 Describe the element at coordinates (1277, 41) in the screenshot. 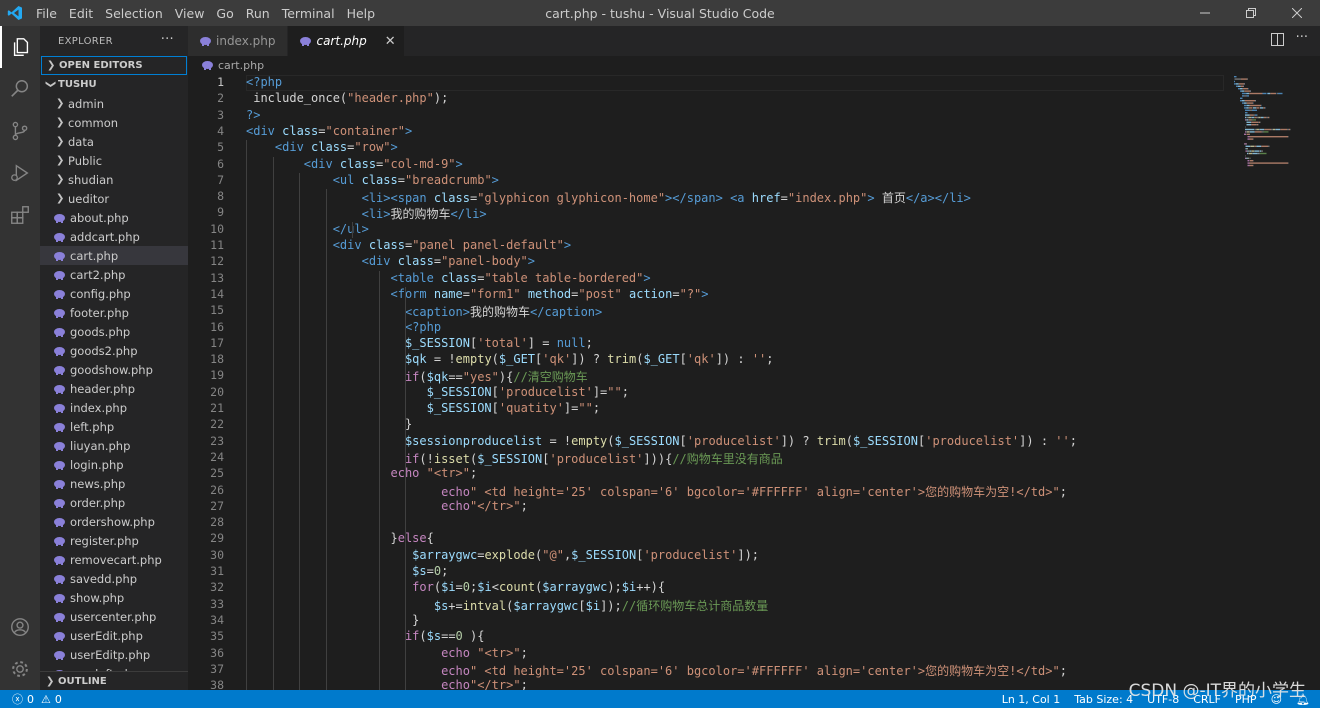

I see `split-editor-icon` at that location.